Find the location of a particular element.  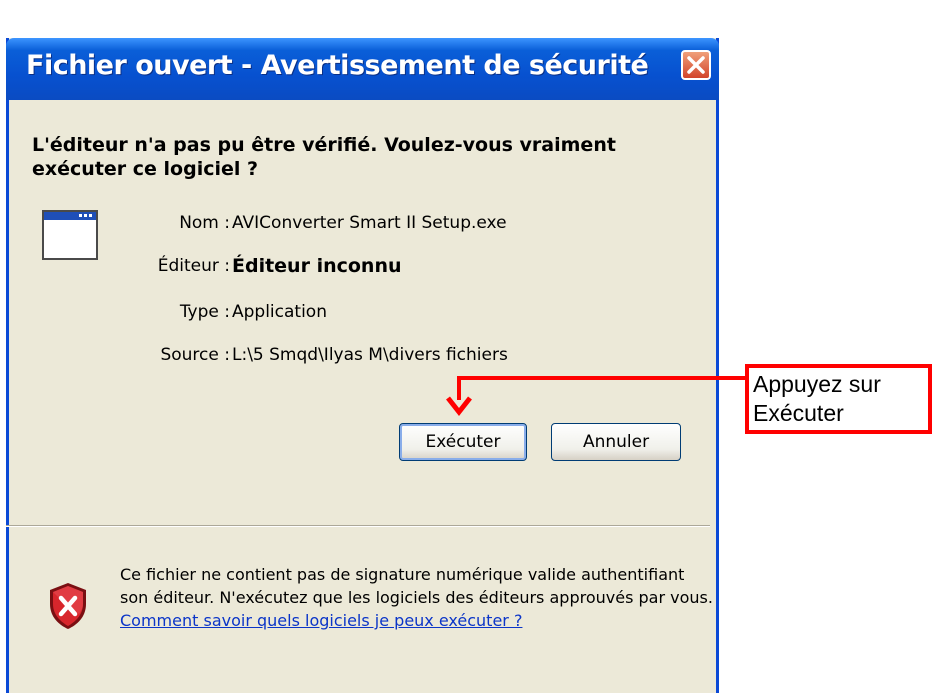

shield-warning-icon is located at coordinates (68, 606).